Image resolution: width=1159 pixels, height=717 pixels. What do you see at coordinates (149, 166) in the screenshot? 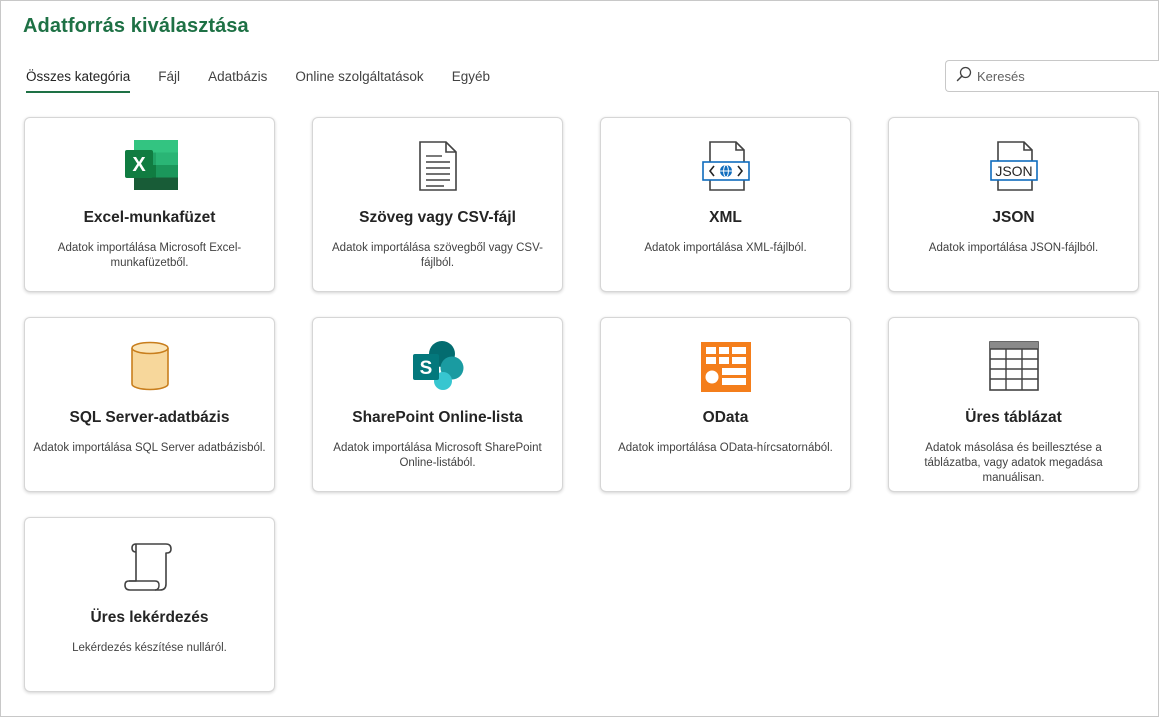
I see `excel-icon: X` at bounding box center [149, 166].